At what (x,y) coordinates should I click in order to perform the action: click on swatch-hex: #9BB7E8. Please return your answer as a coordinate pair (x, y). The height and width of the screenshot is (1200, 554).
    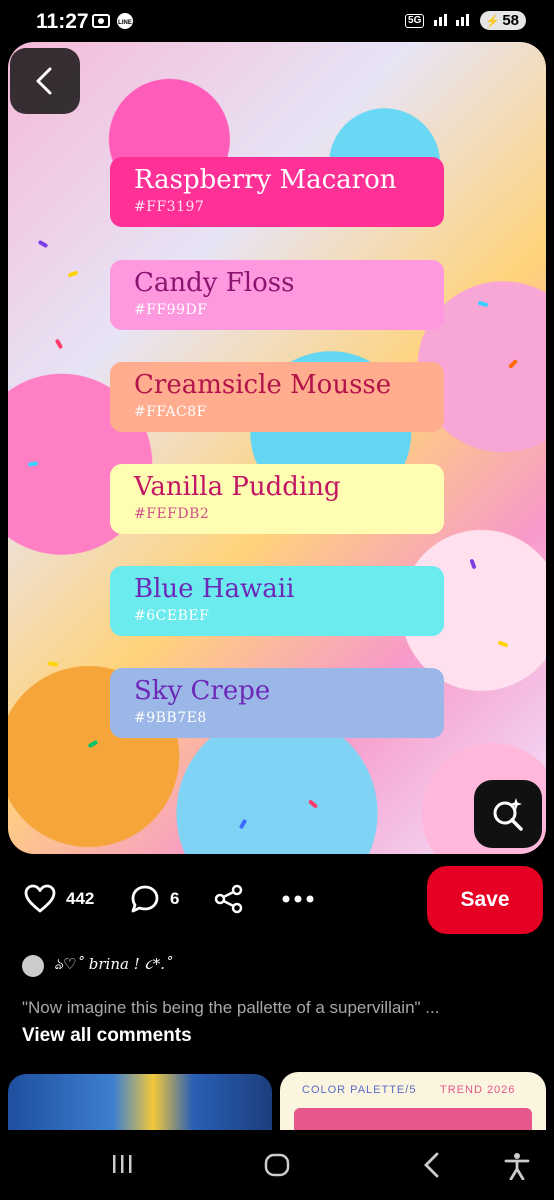
    Looking at the image, I should click on (170, 718).